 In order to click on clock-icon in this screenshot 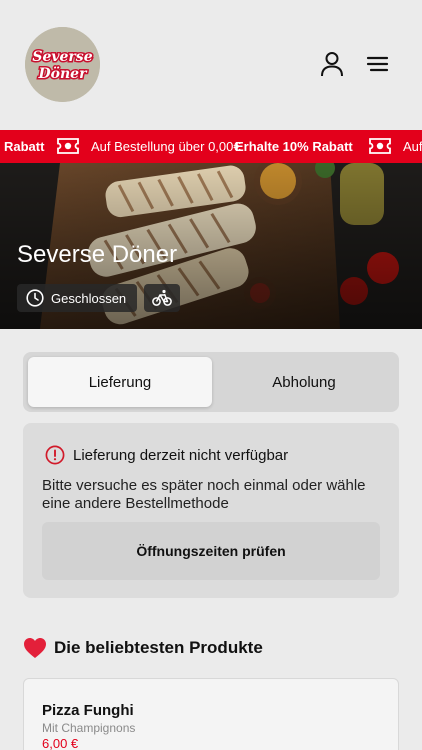, I will do `click(35, 298)`.